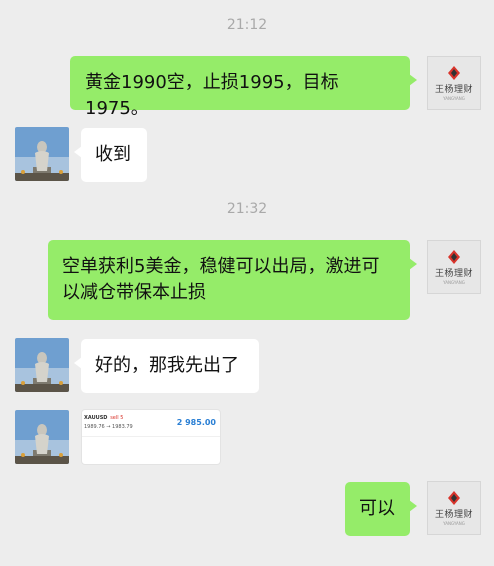 The height and width of the screenshot is (566, 494). I want to click on trade-profit: 2 985.00, so click(196, 422).